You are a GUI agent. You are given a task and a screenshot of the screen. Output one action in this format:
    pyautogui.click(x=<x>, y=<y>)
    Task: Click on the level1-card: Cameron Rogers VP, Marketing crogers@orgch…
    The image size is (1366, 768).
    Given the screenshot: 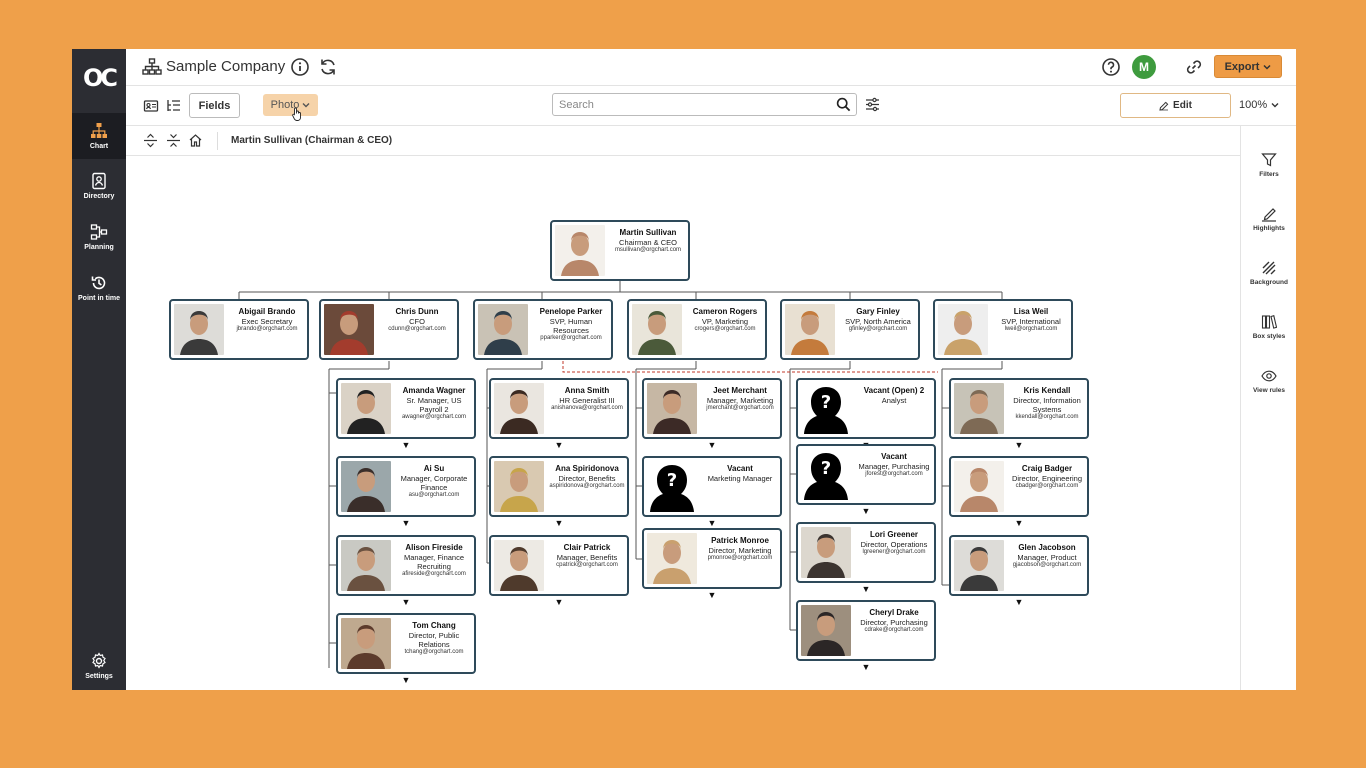 What is the action you would take?
    pyautogui.click(x=697, y=329)
    